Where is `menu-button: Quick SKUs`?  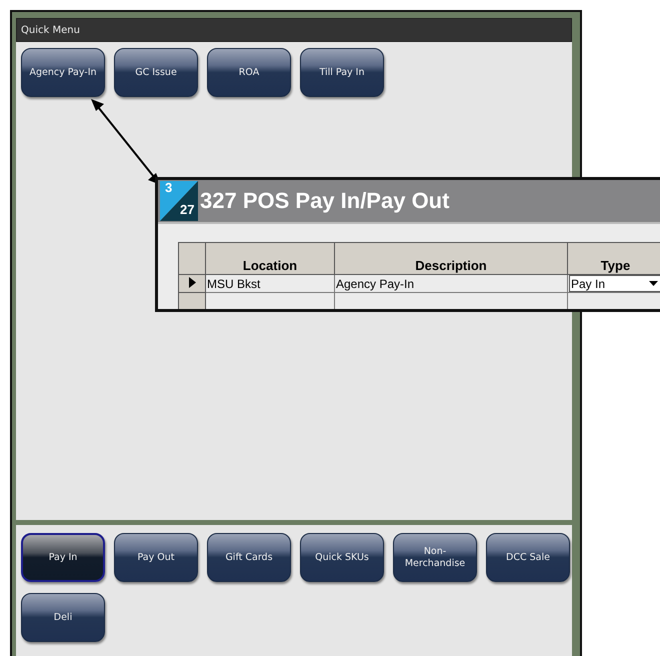
menu-button: Quick SKUs is located at coordinates (342, 557).